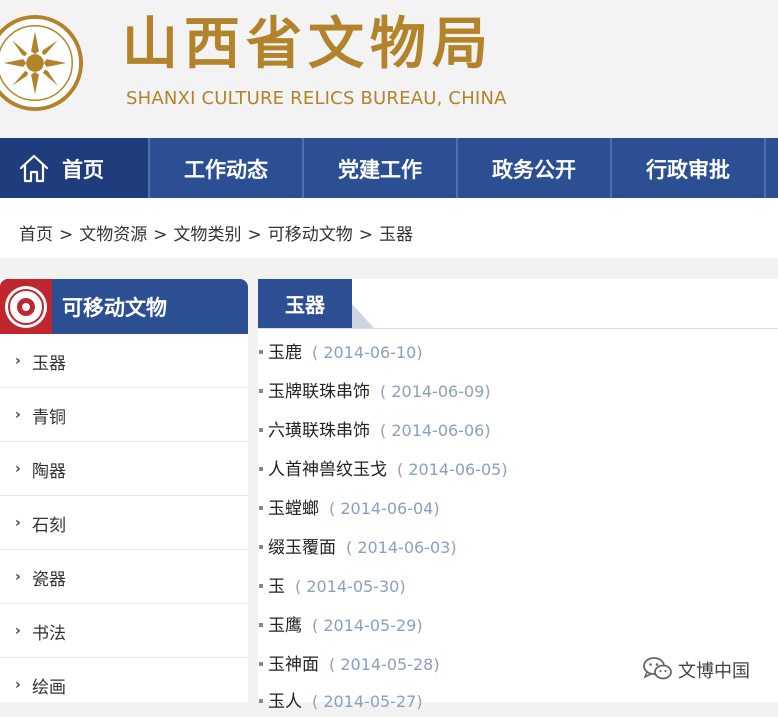  Describe the element at coordinates (316, 98) in the screenshot. I see `site-subtitle: SHANXI CULTURE RELICS BUREAU, CHINA` at that location.